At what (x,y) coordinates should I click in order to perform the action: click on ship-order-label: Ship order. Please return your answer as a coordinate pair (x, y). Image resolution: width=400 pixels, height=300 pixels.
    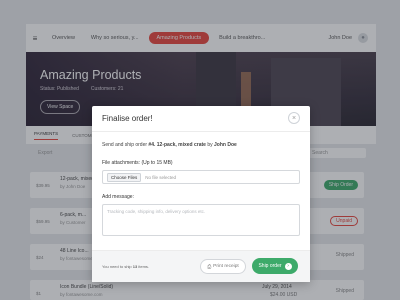
    Looking at the image, I should click on (270, 266).